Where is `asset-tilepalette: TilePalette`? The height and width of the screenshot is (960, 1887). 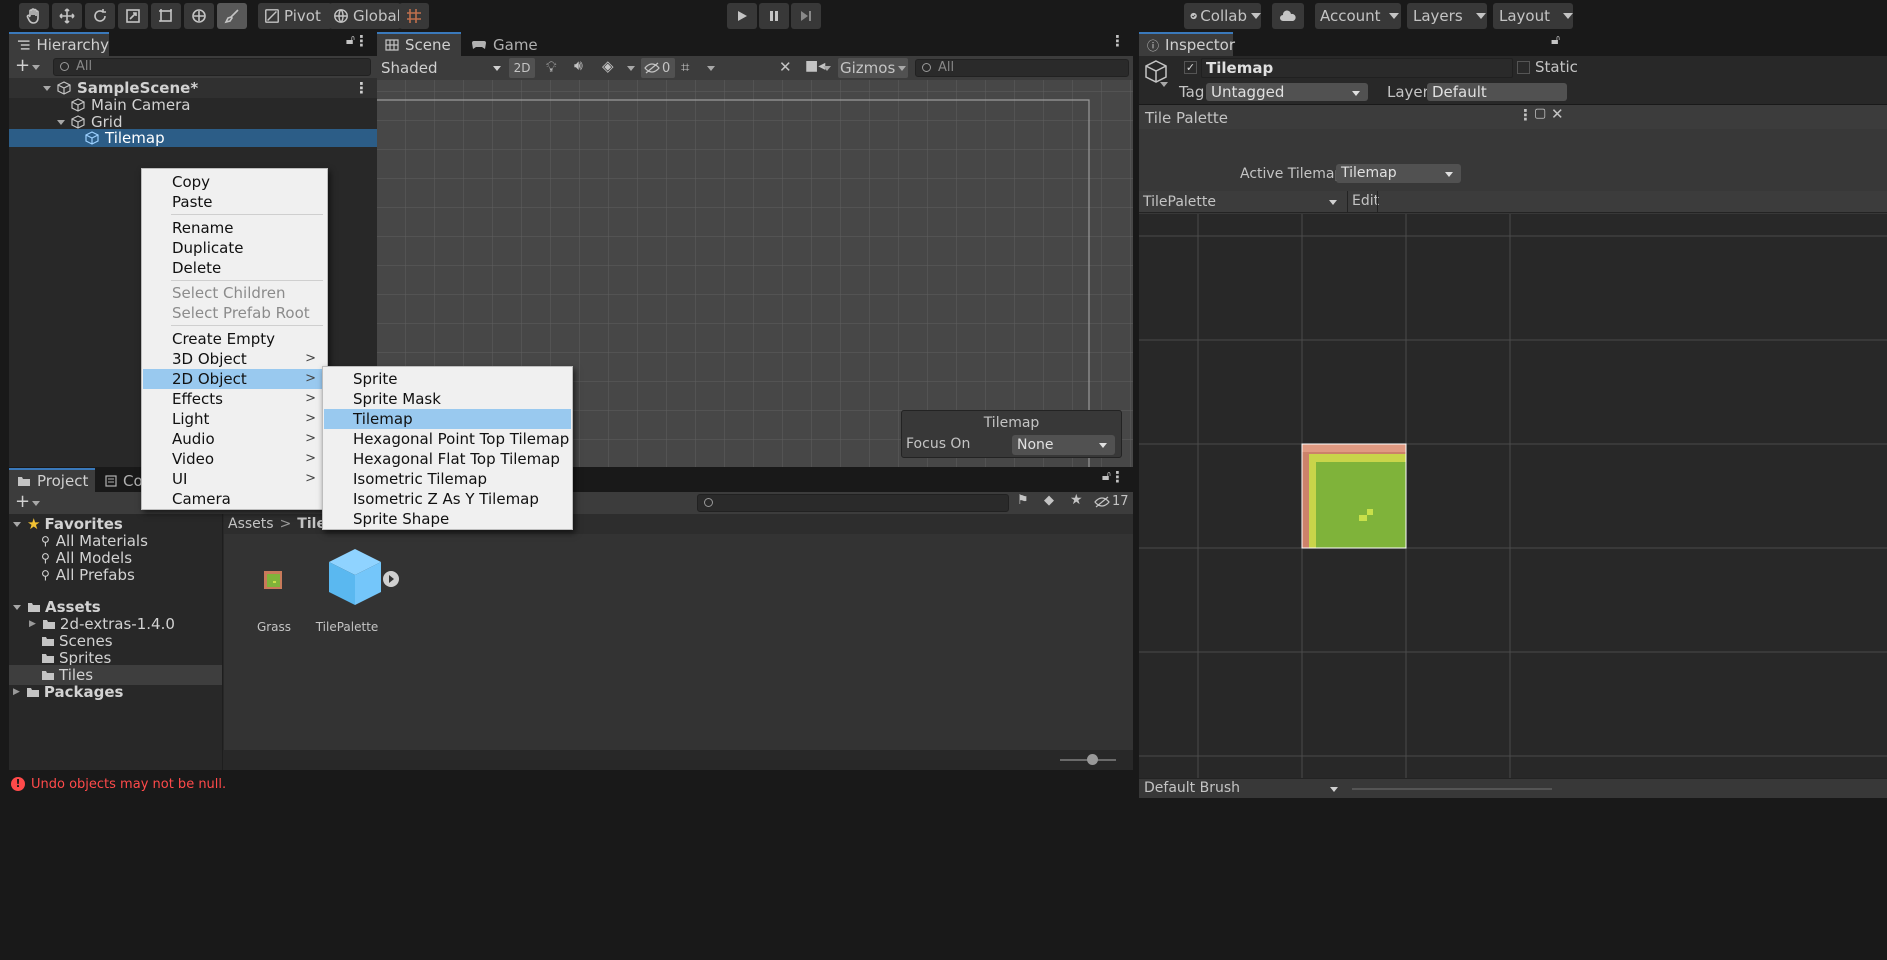
asset-tilepalette: TilePalette is located at coordinates (361, 589).